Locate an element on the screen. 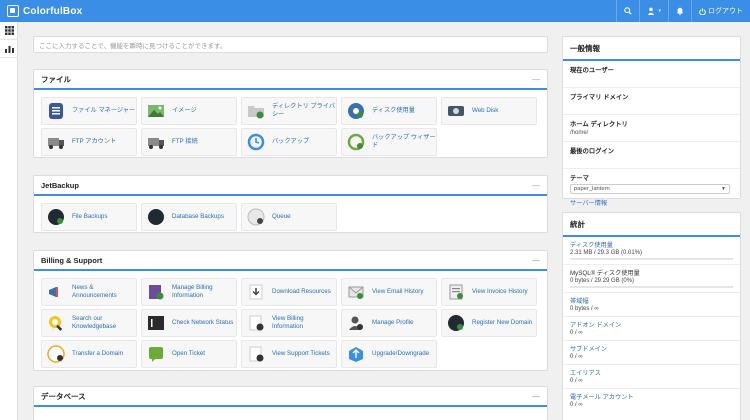 This screenshot has height=420, width=750. stat-bandwidth-value: 0 bytes / ∞ is located at coordinates (584, 309).